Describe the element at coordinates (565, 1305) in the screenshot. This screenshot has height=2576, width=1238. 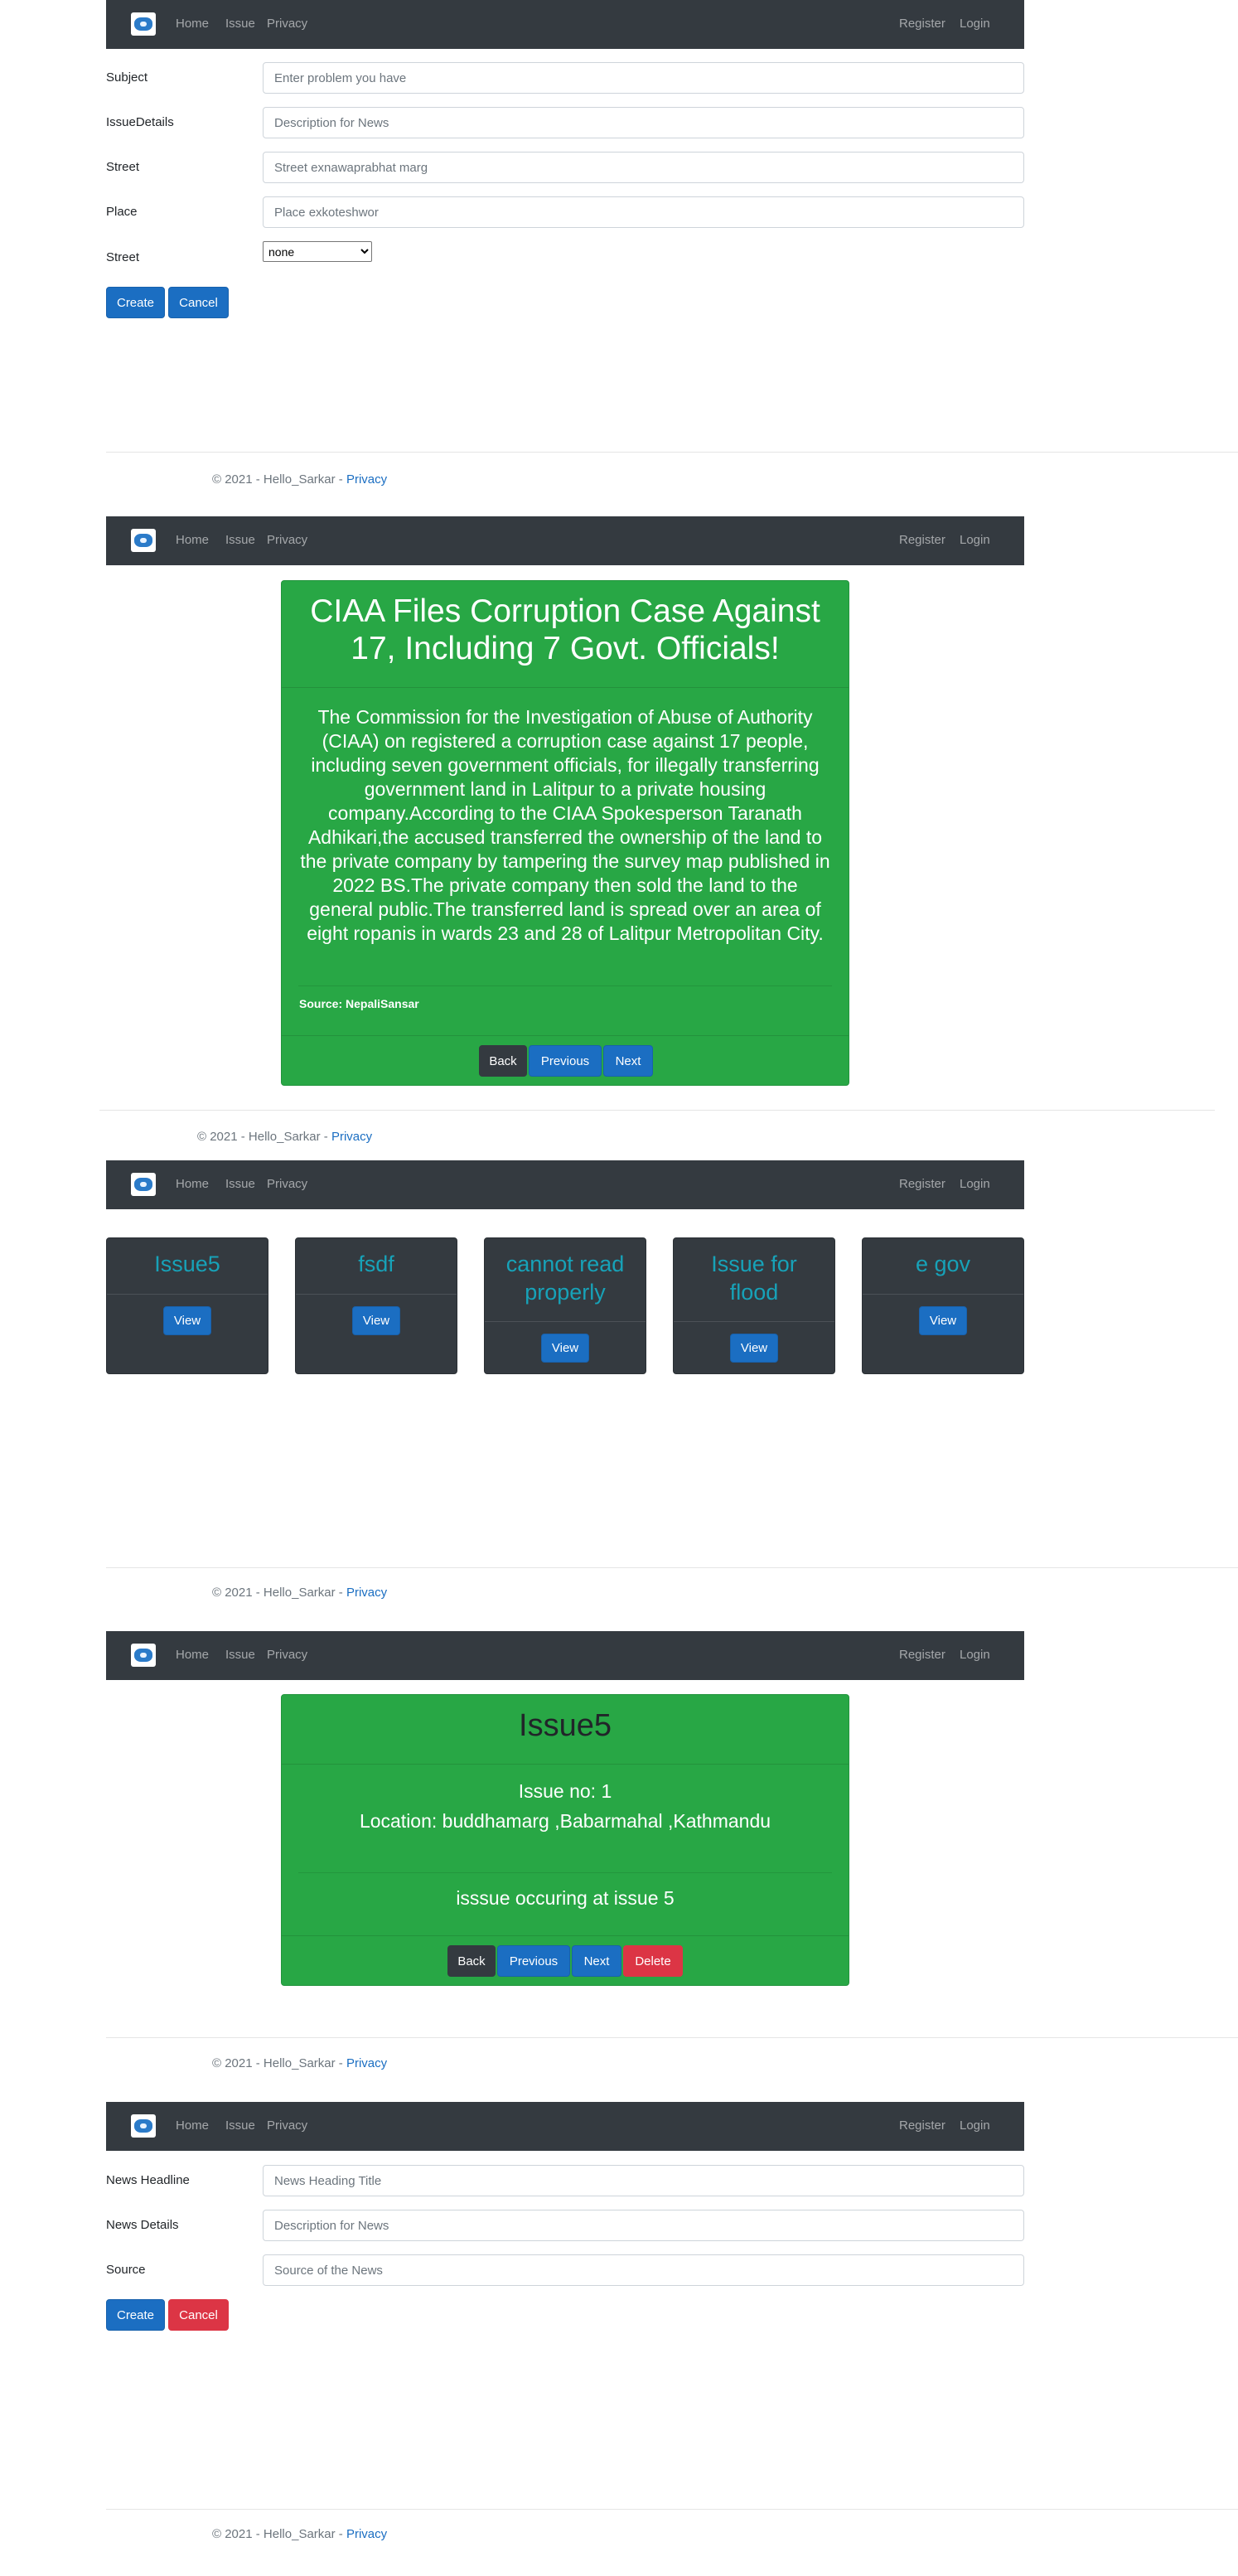
I see `issue-card: cannot read properly View` at that location.